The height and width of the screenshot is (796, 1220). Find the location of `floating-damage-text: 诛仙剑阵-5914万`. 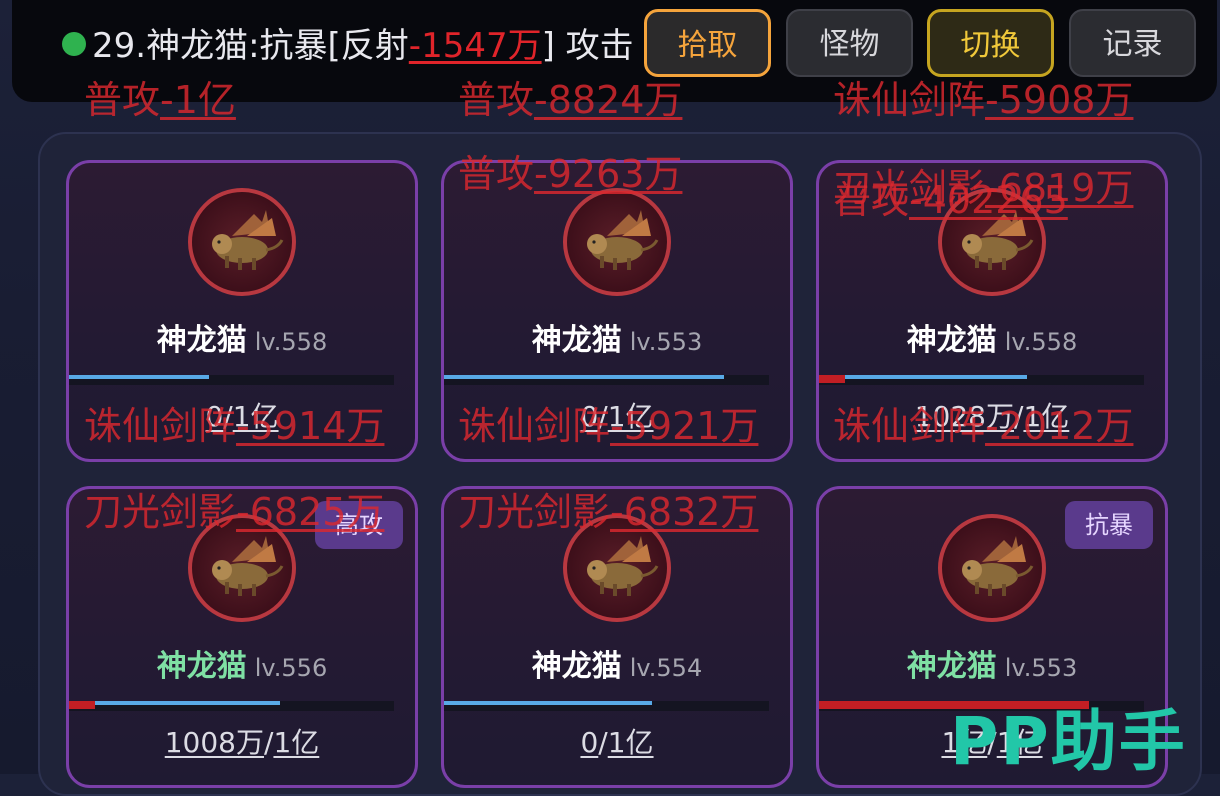

floating-damage-text: 诛仙剑阵-5914万 is located at coordinates (234, 426).